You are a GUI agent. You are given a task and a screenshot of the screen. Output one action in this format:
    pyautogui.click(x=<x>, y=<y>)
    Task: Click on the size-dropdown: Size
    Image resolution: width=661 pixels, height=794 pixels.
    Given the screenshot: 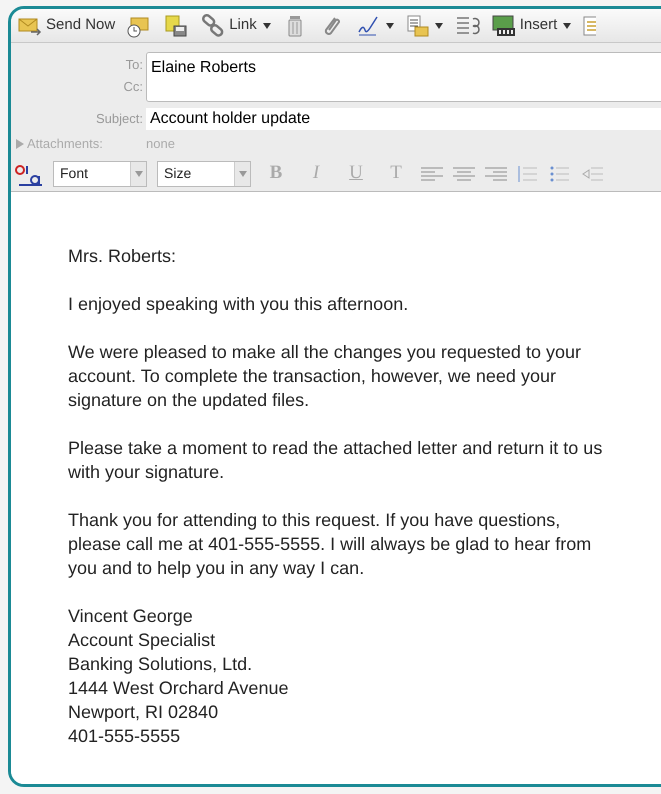 What is the action you would take?
    pyautogui.click(x=204, y=173)
    